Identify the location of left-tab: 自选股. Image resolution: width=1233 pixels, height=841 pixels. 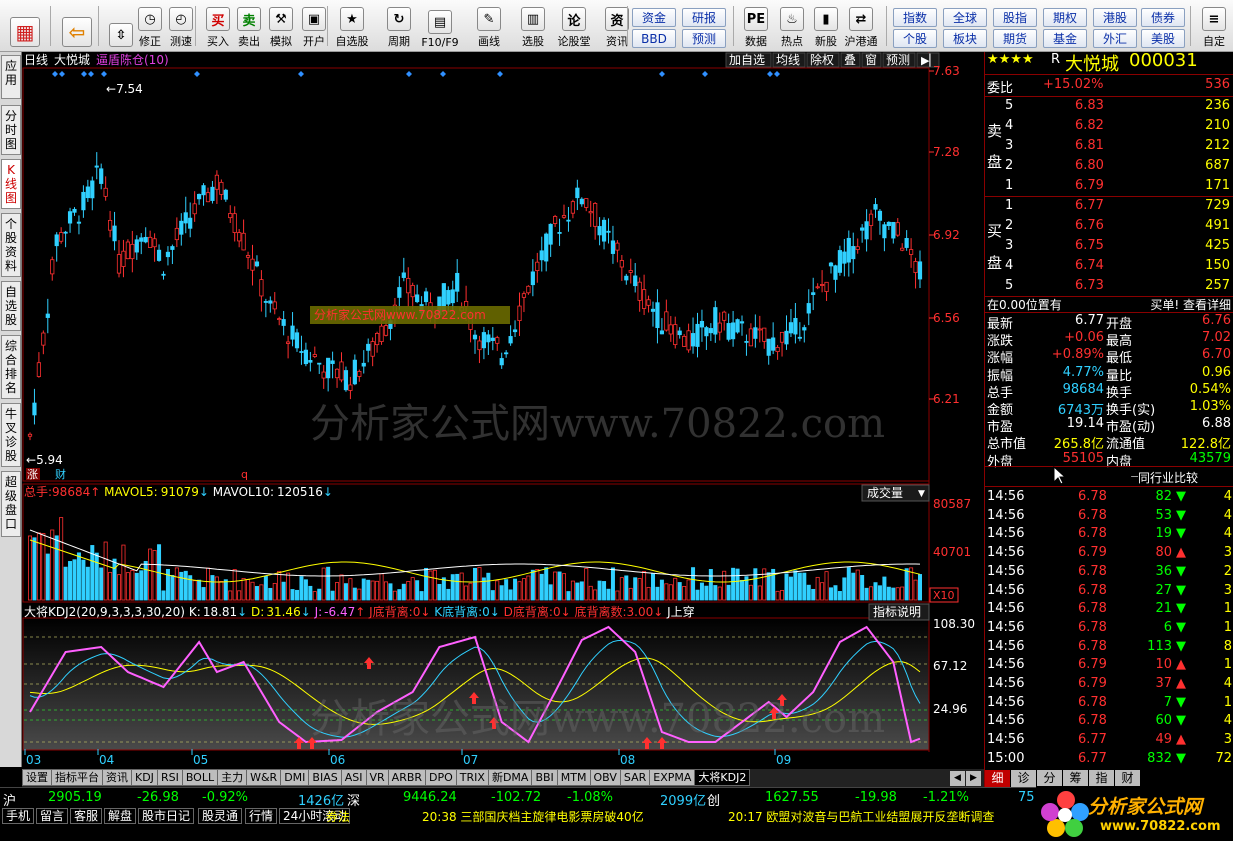
(11, 306).